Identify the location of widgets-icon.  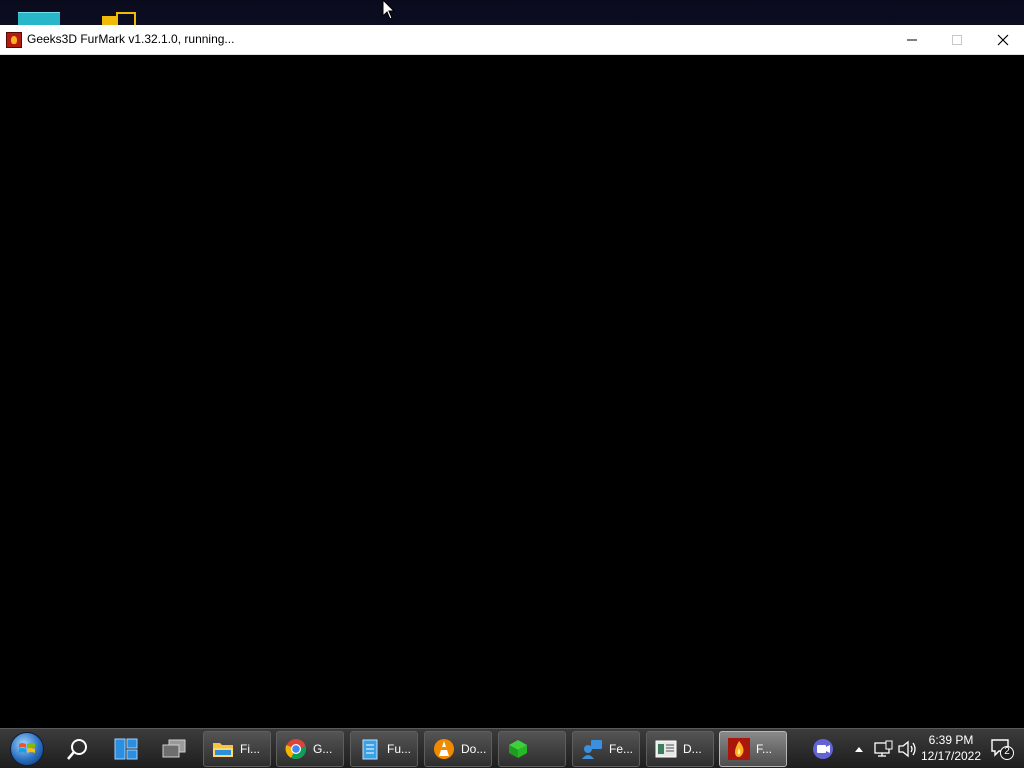
(126, 749).